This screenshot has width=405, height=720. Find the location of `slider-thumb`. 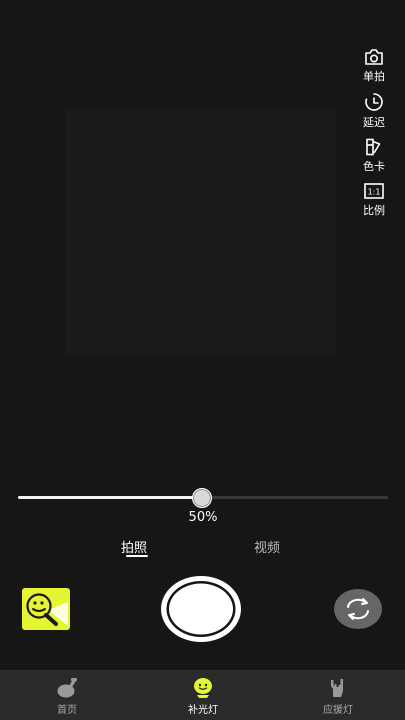

slider-thumb is located at coordinates (202, 498).